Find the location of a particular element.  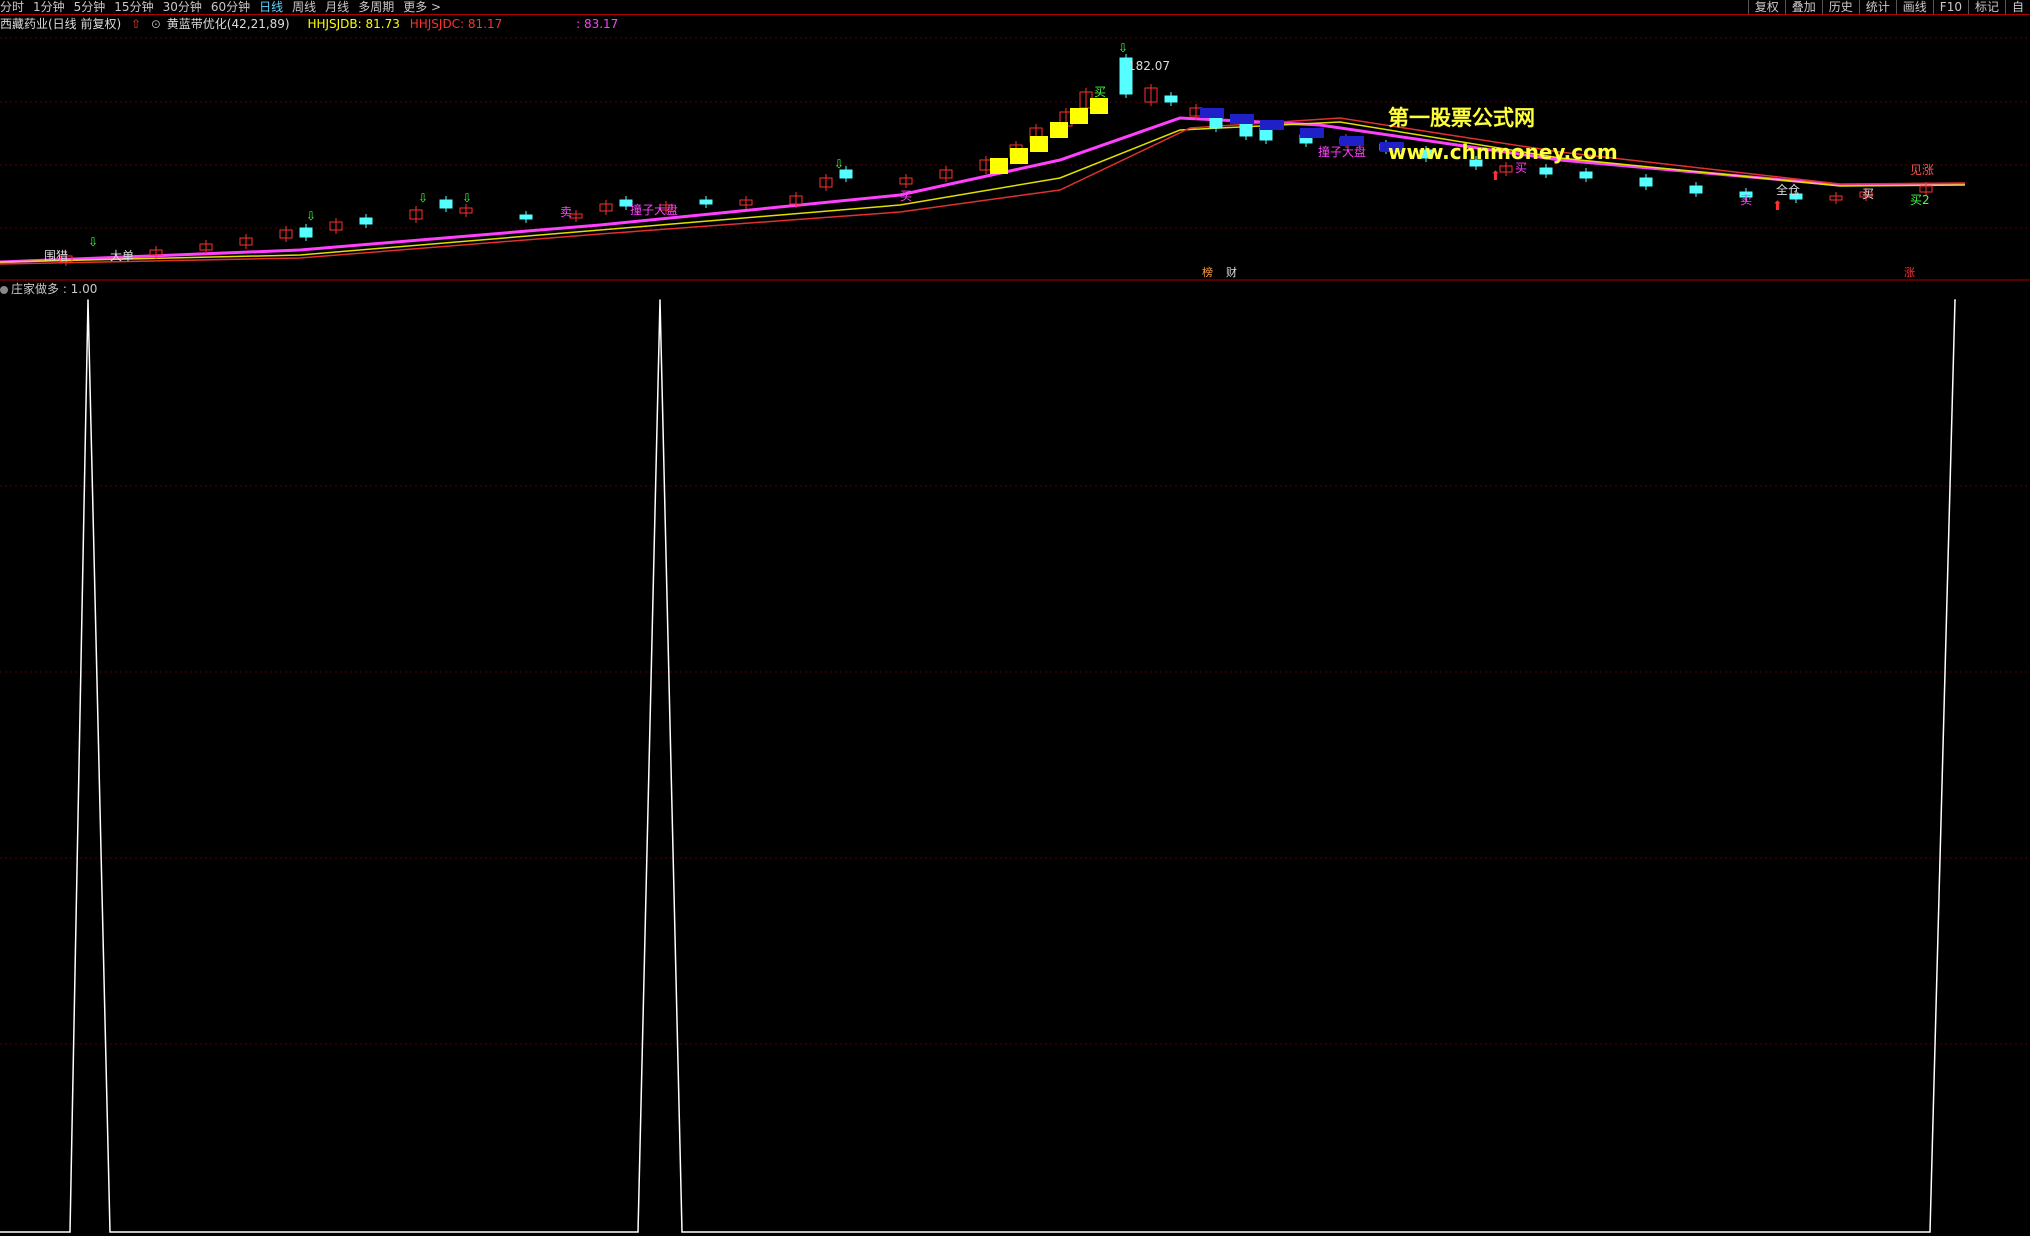

peak-price-label: 182.07 is located at coordinates (1149, 66).